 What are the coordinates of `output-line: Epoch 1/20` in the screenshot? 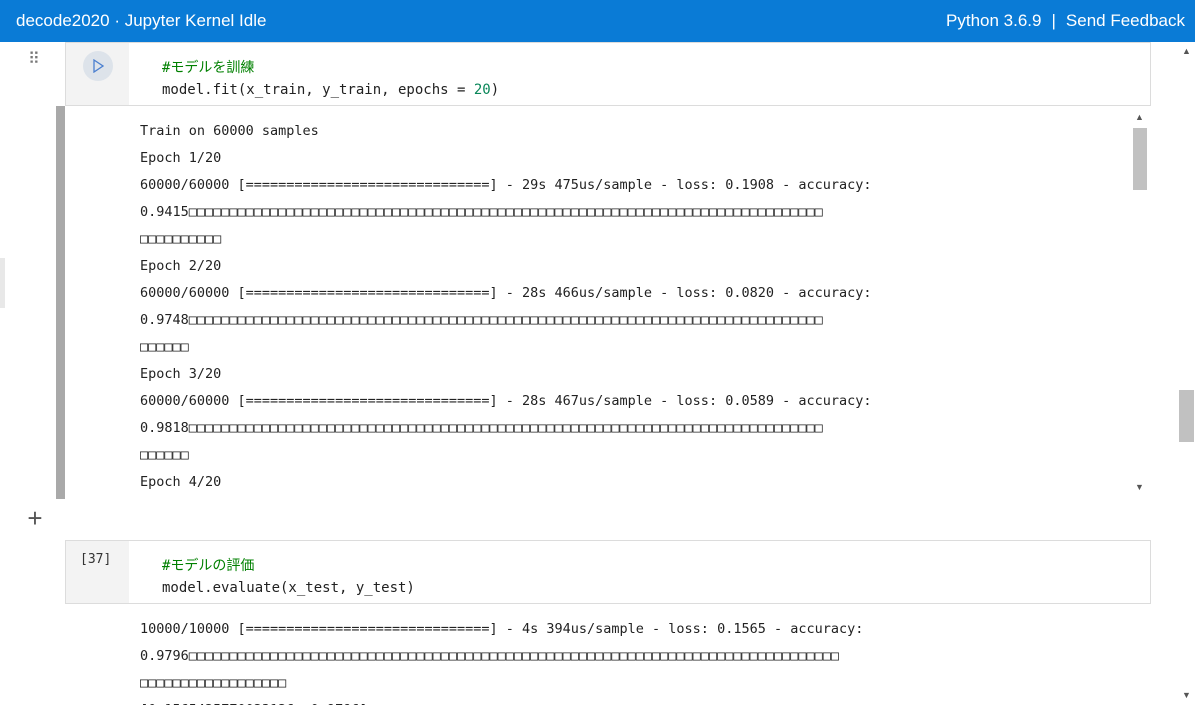 It's located at (181, 158).